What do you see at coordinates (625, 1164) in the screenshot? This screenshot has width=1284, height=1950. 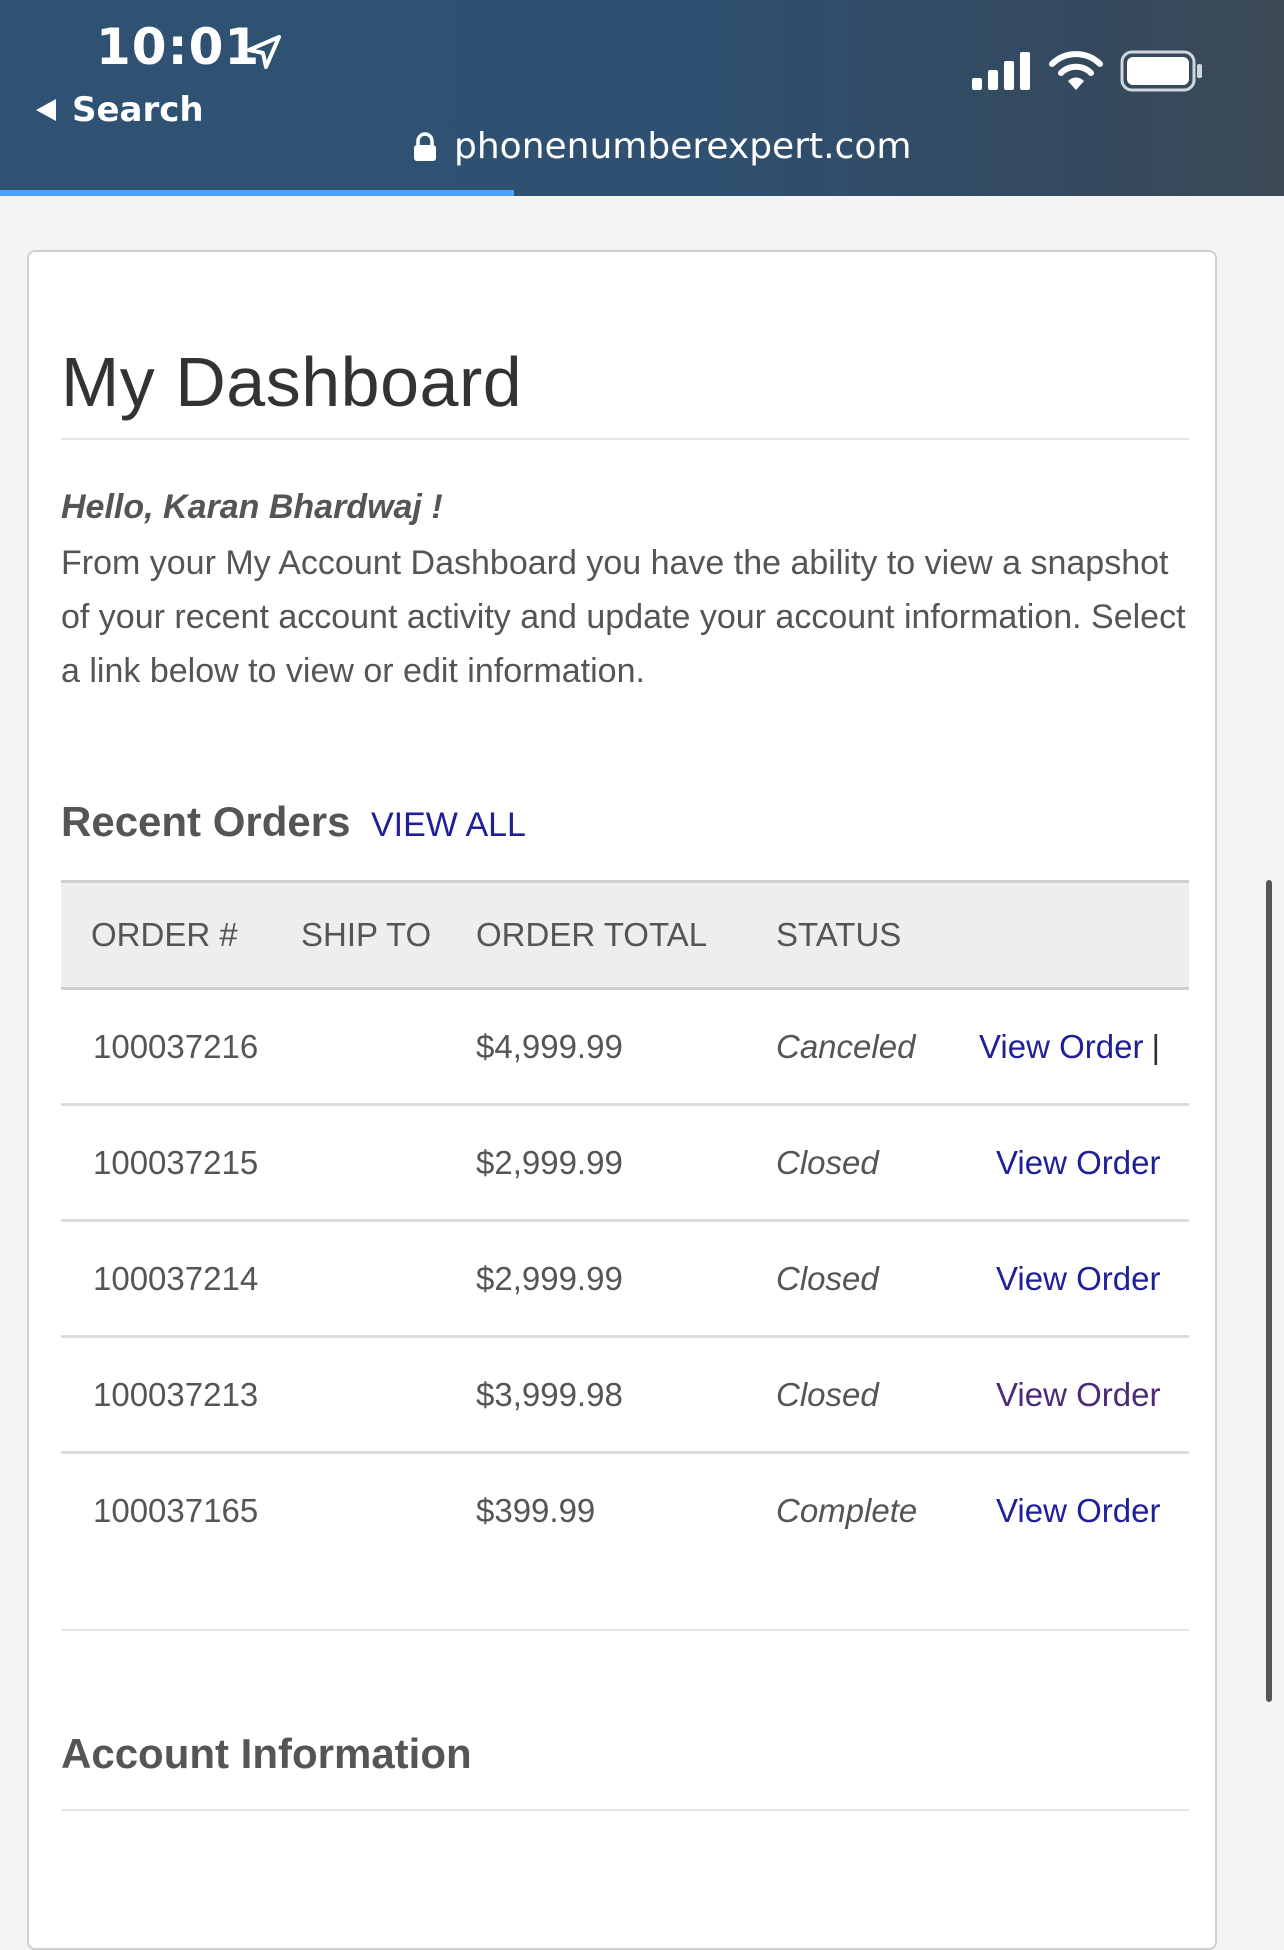 I see `table-row: 100037215 $2,999.99 Closed View Order` at bounding box center [625, 1164].